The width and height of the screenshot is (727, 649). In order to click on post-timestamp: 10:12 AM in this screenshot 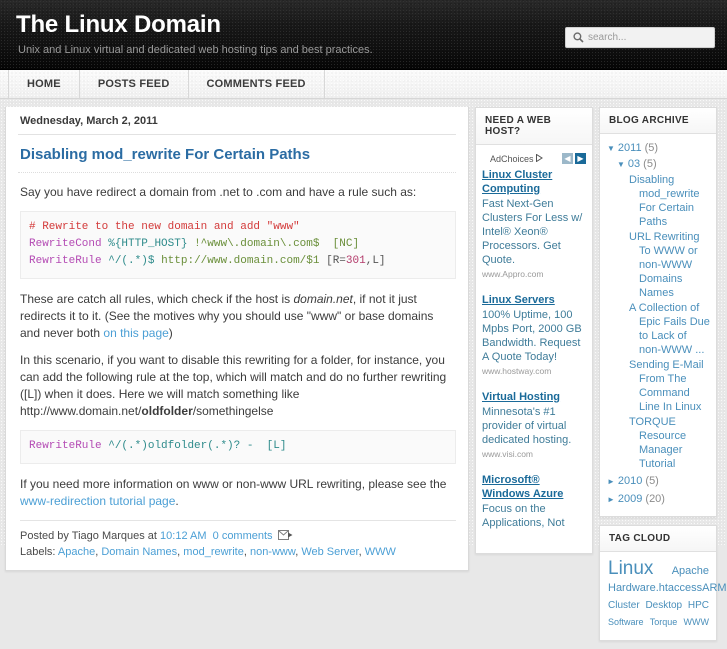, I will do `click(183, 536)`.